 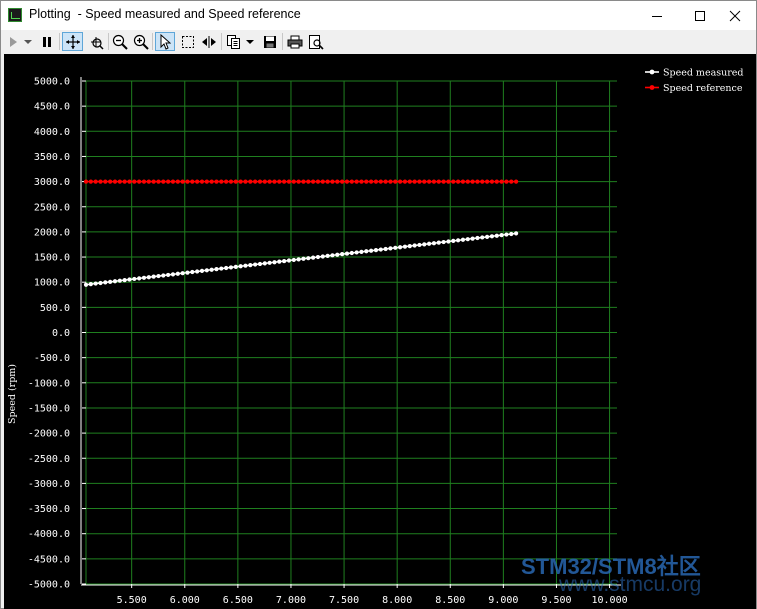 What do you see at coordinates (55, 308) in the screenshot?
I see `y-tick-label: 500.0` at bounding box center [55, 308].